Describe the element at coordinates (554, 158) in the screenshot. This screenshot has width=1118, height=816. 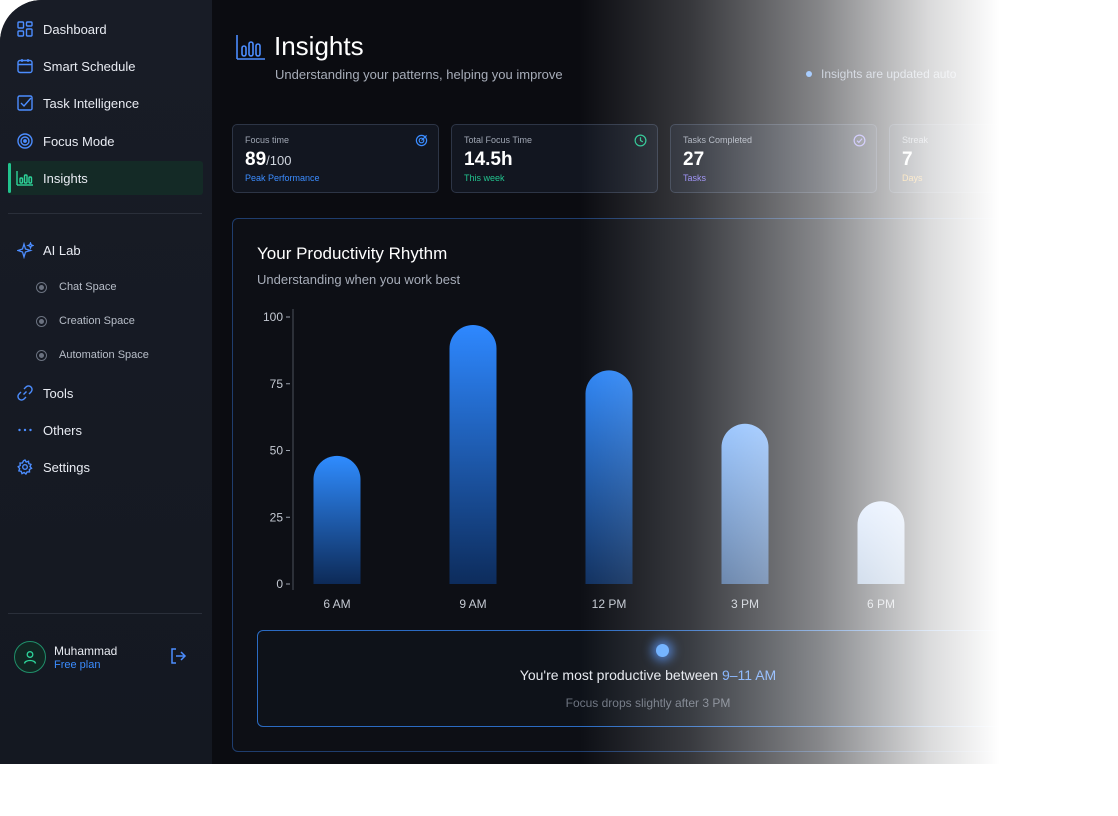
I see `stat-card-total-focus-time: Total Focus Time 14.5h This week` at that location.